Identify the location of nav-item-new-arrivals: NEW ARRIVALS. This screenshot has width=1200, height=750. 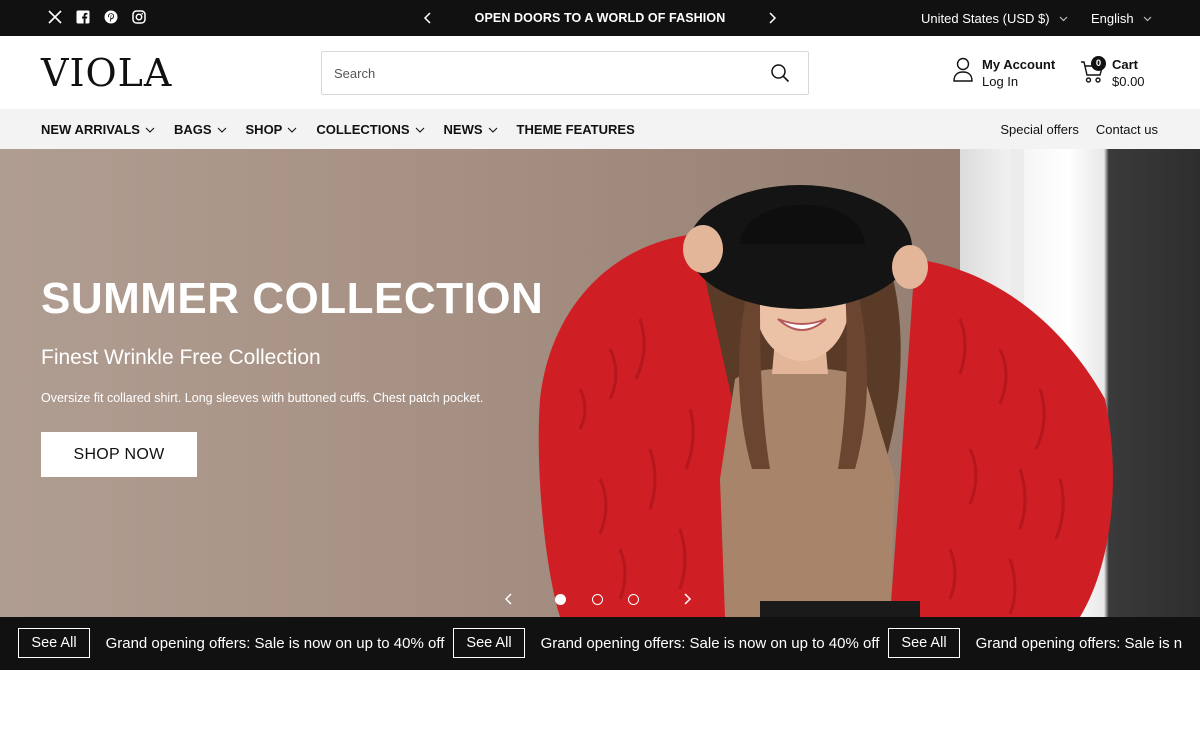
(98, 129).